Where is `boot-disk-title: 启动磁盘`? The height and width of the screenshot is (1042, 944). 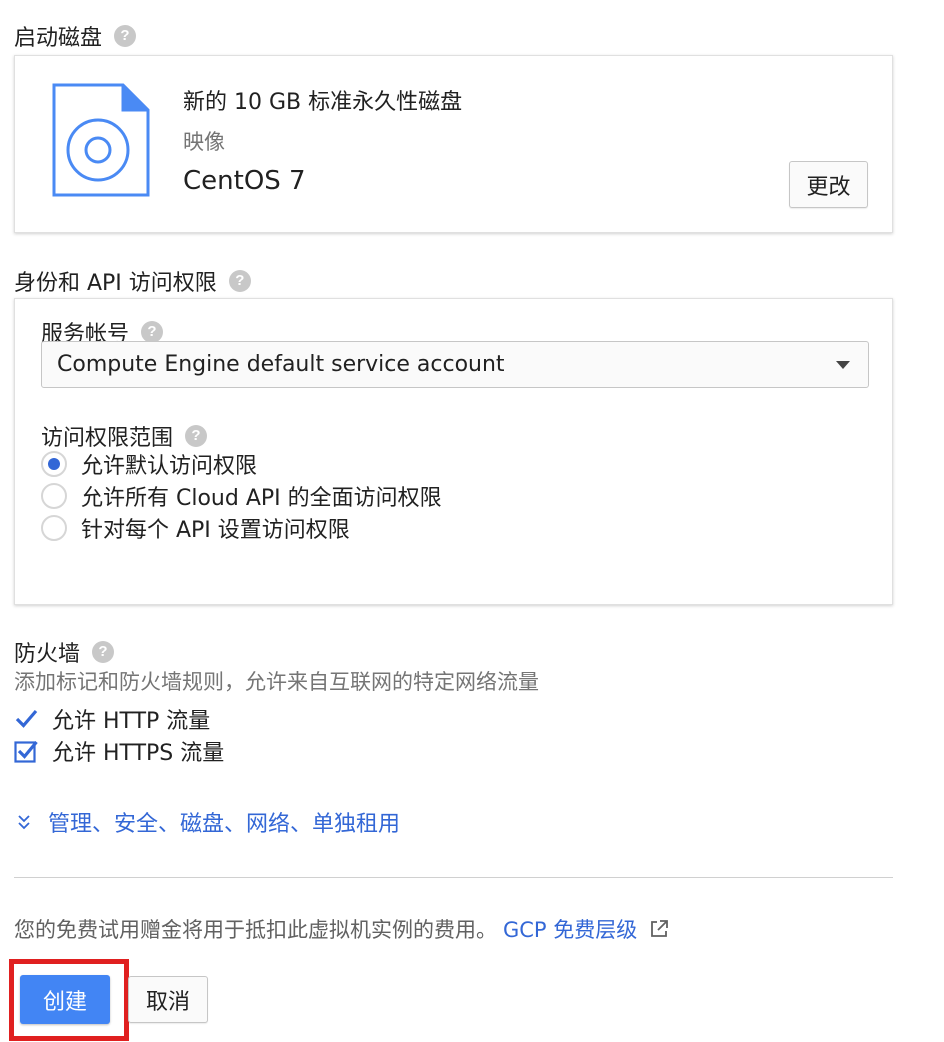 boot-disk-title: 启动磁盘 is located at coordinates (58, 38).